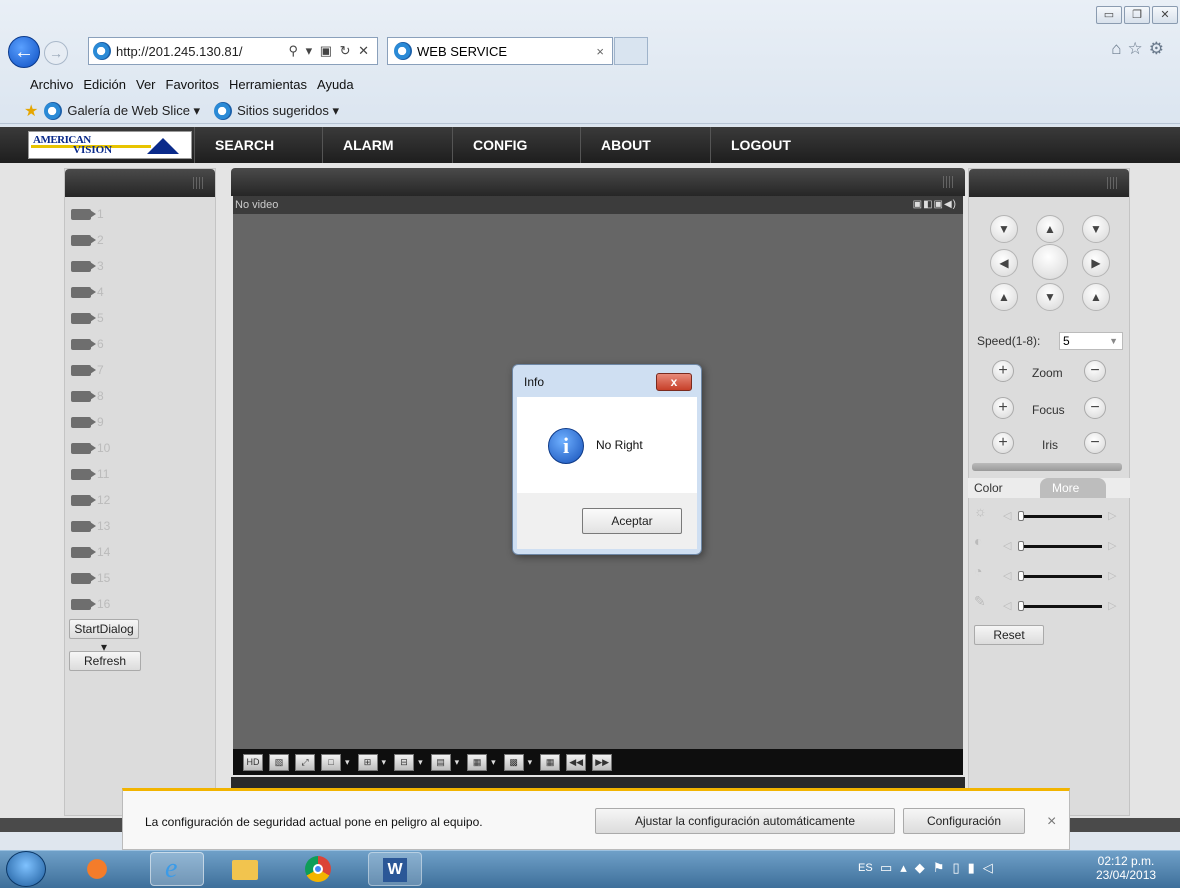  What do you see at coordinates (1007, 515) in the screenshot?
I see `brightness-dec-icon: ◁` at bounding box center [1007, 515].